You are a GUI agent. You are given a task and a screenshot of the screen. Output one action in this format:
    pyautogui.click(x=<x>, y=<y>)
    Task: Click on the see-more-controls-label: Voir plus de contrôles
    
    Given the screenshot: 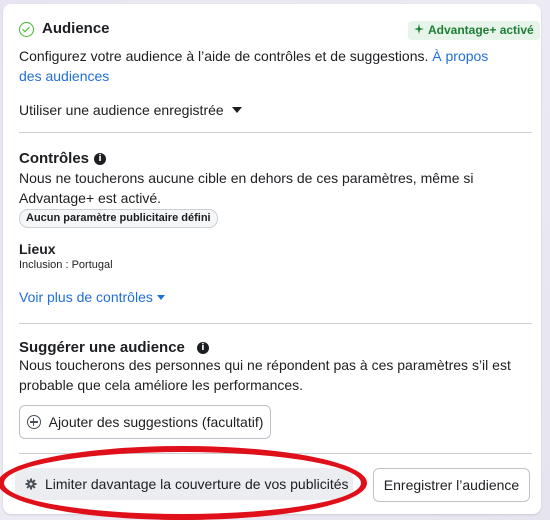 What is the action you would take?
    pyautogui.click(x=86, y=297)
    